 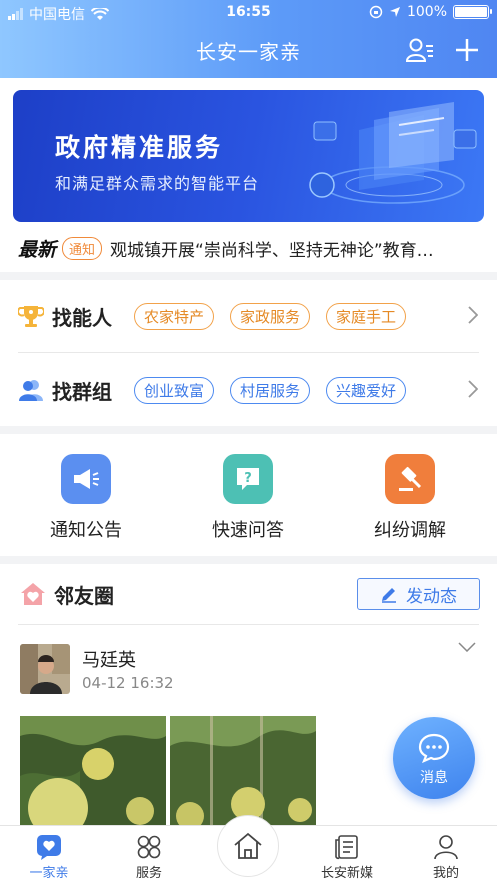 I want to click on heart-chat-icon, so click(x=49, y=847).